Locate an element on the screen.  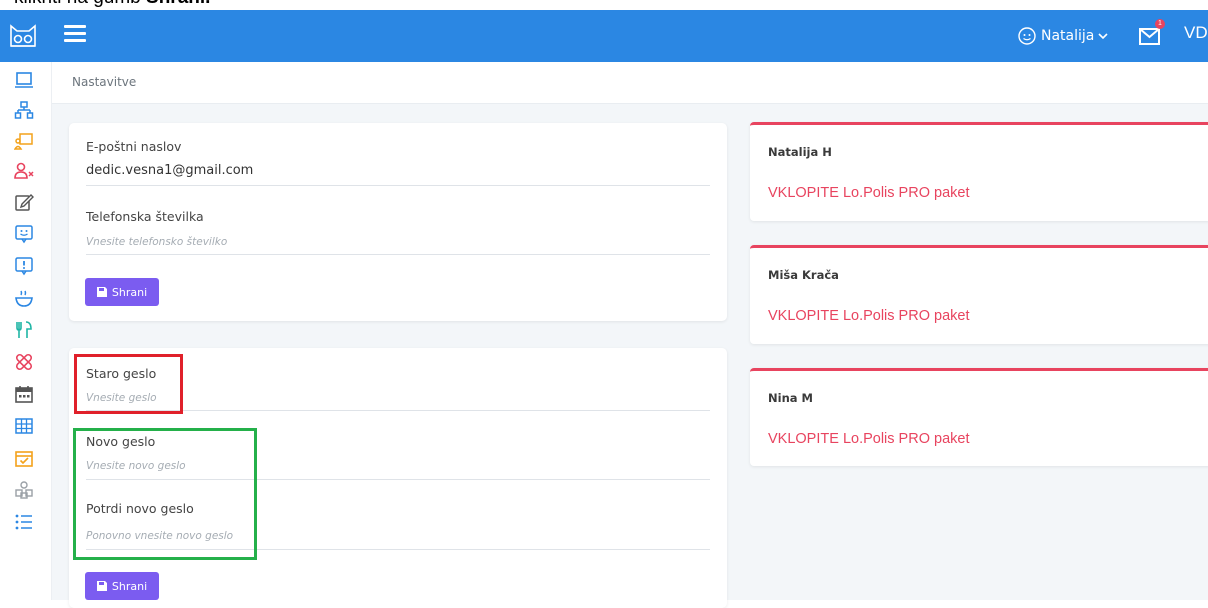
bandage-icon is located at coordinates (24, 362).